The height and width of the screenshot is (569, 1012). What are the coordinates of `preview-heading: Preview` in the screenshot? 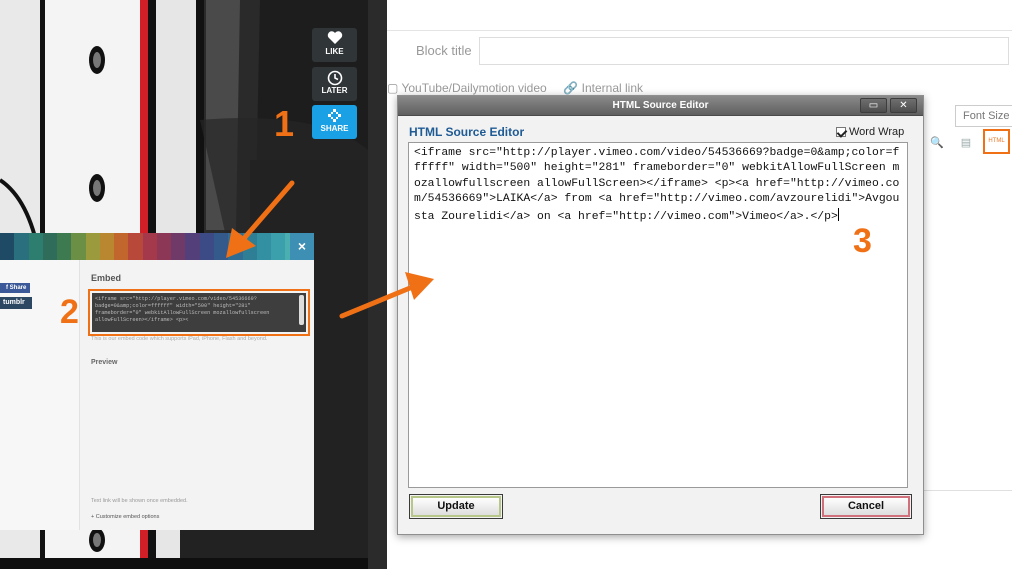 It's located at (104, 362).